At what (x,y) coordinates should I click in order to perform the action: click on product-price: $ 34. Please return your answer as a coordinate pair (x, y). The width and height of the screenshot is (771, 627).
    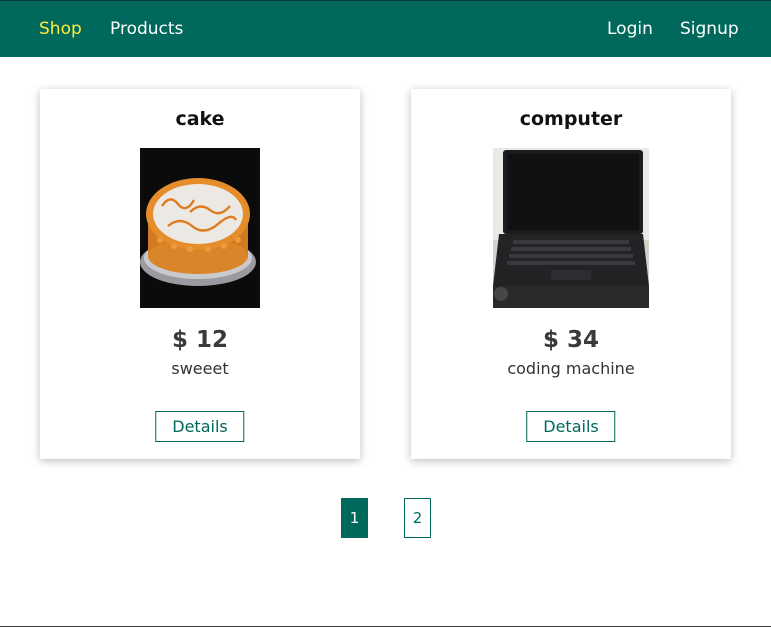
    Looking at the image, I should click on (571, 340).